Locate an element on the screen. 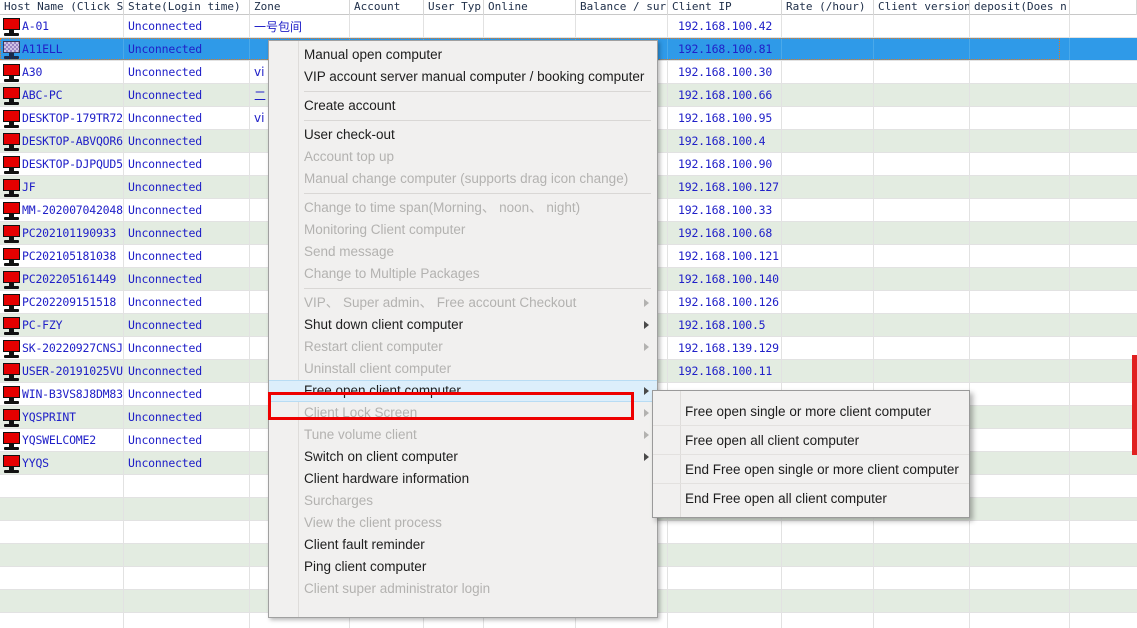  cell-host: DESKTOP-179TR72 is located at coordinates (73, 118).